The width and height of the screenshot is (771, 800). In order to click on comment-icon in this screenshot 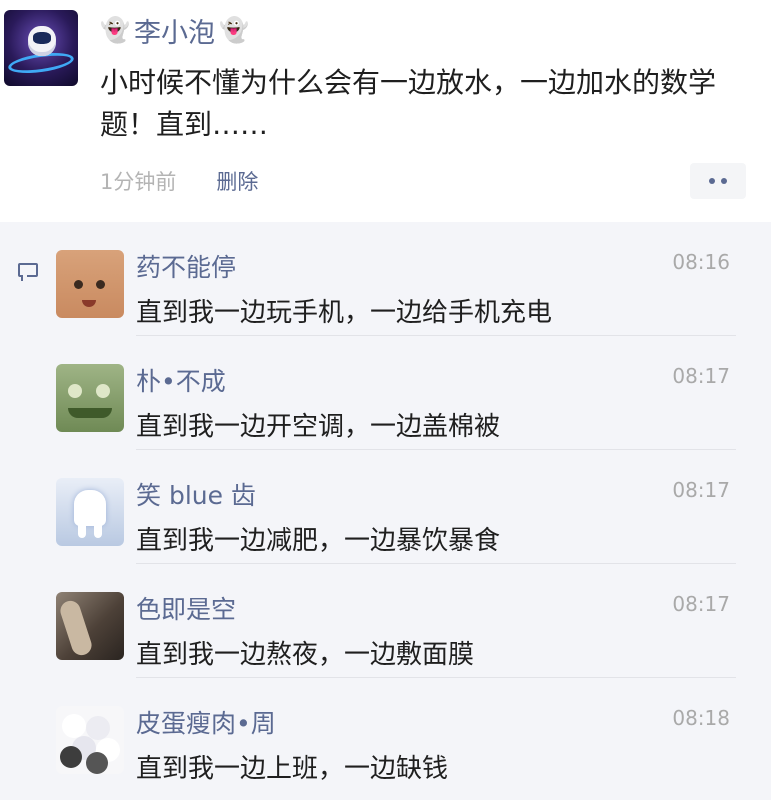, I will do `click(28, 272)`.